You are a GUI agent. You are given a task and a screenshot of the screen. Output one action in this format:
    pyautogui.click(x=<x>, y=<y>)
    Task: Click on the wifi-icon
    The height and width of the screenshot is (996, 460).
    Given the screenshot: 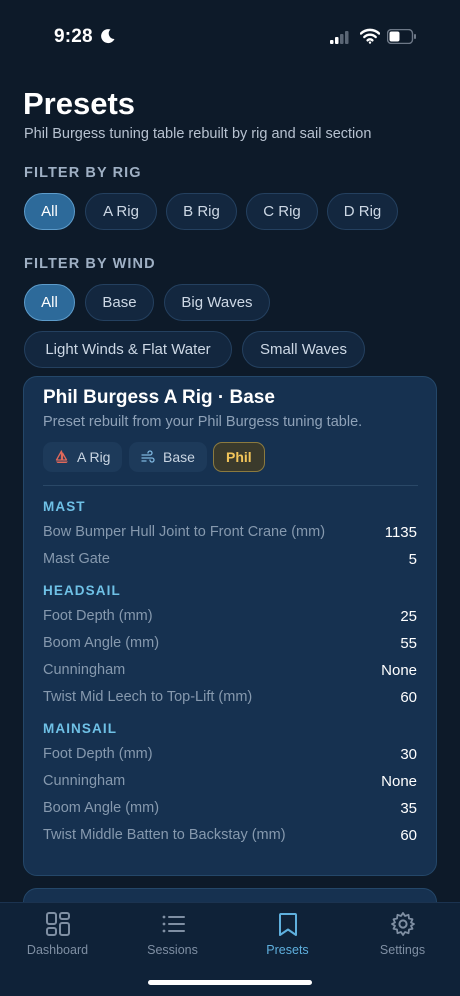 What is the action you would take?
    pyautogui.click(x=370, y=36)
    